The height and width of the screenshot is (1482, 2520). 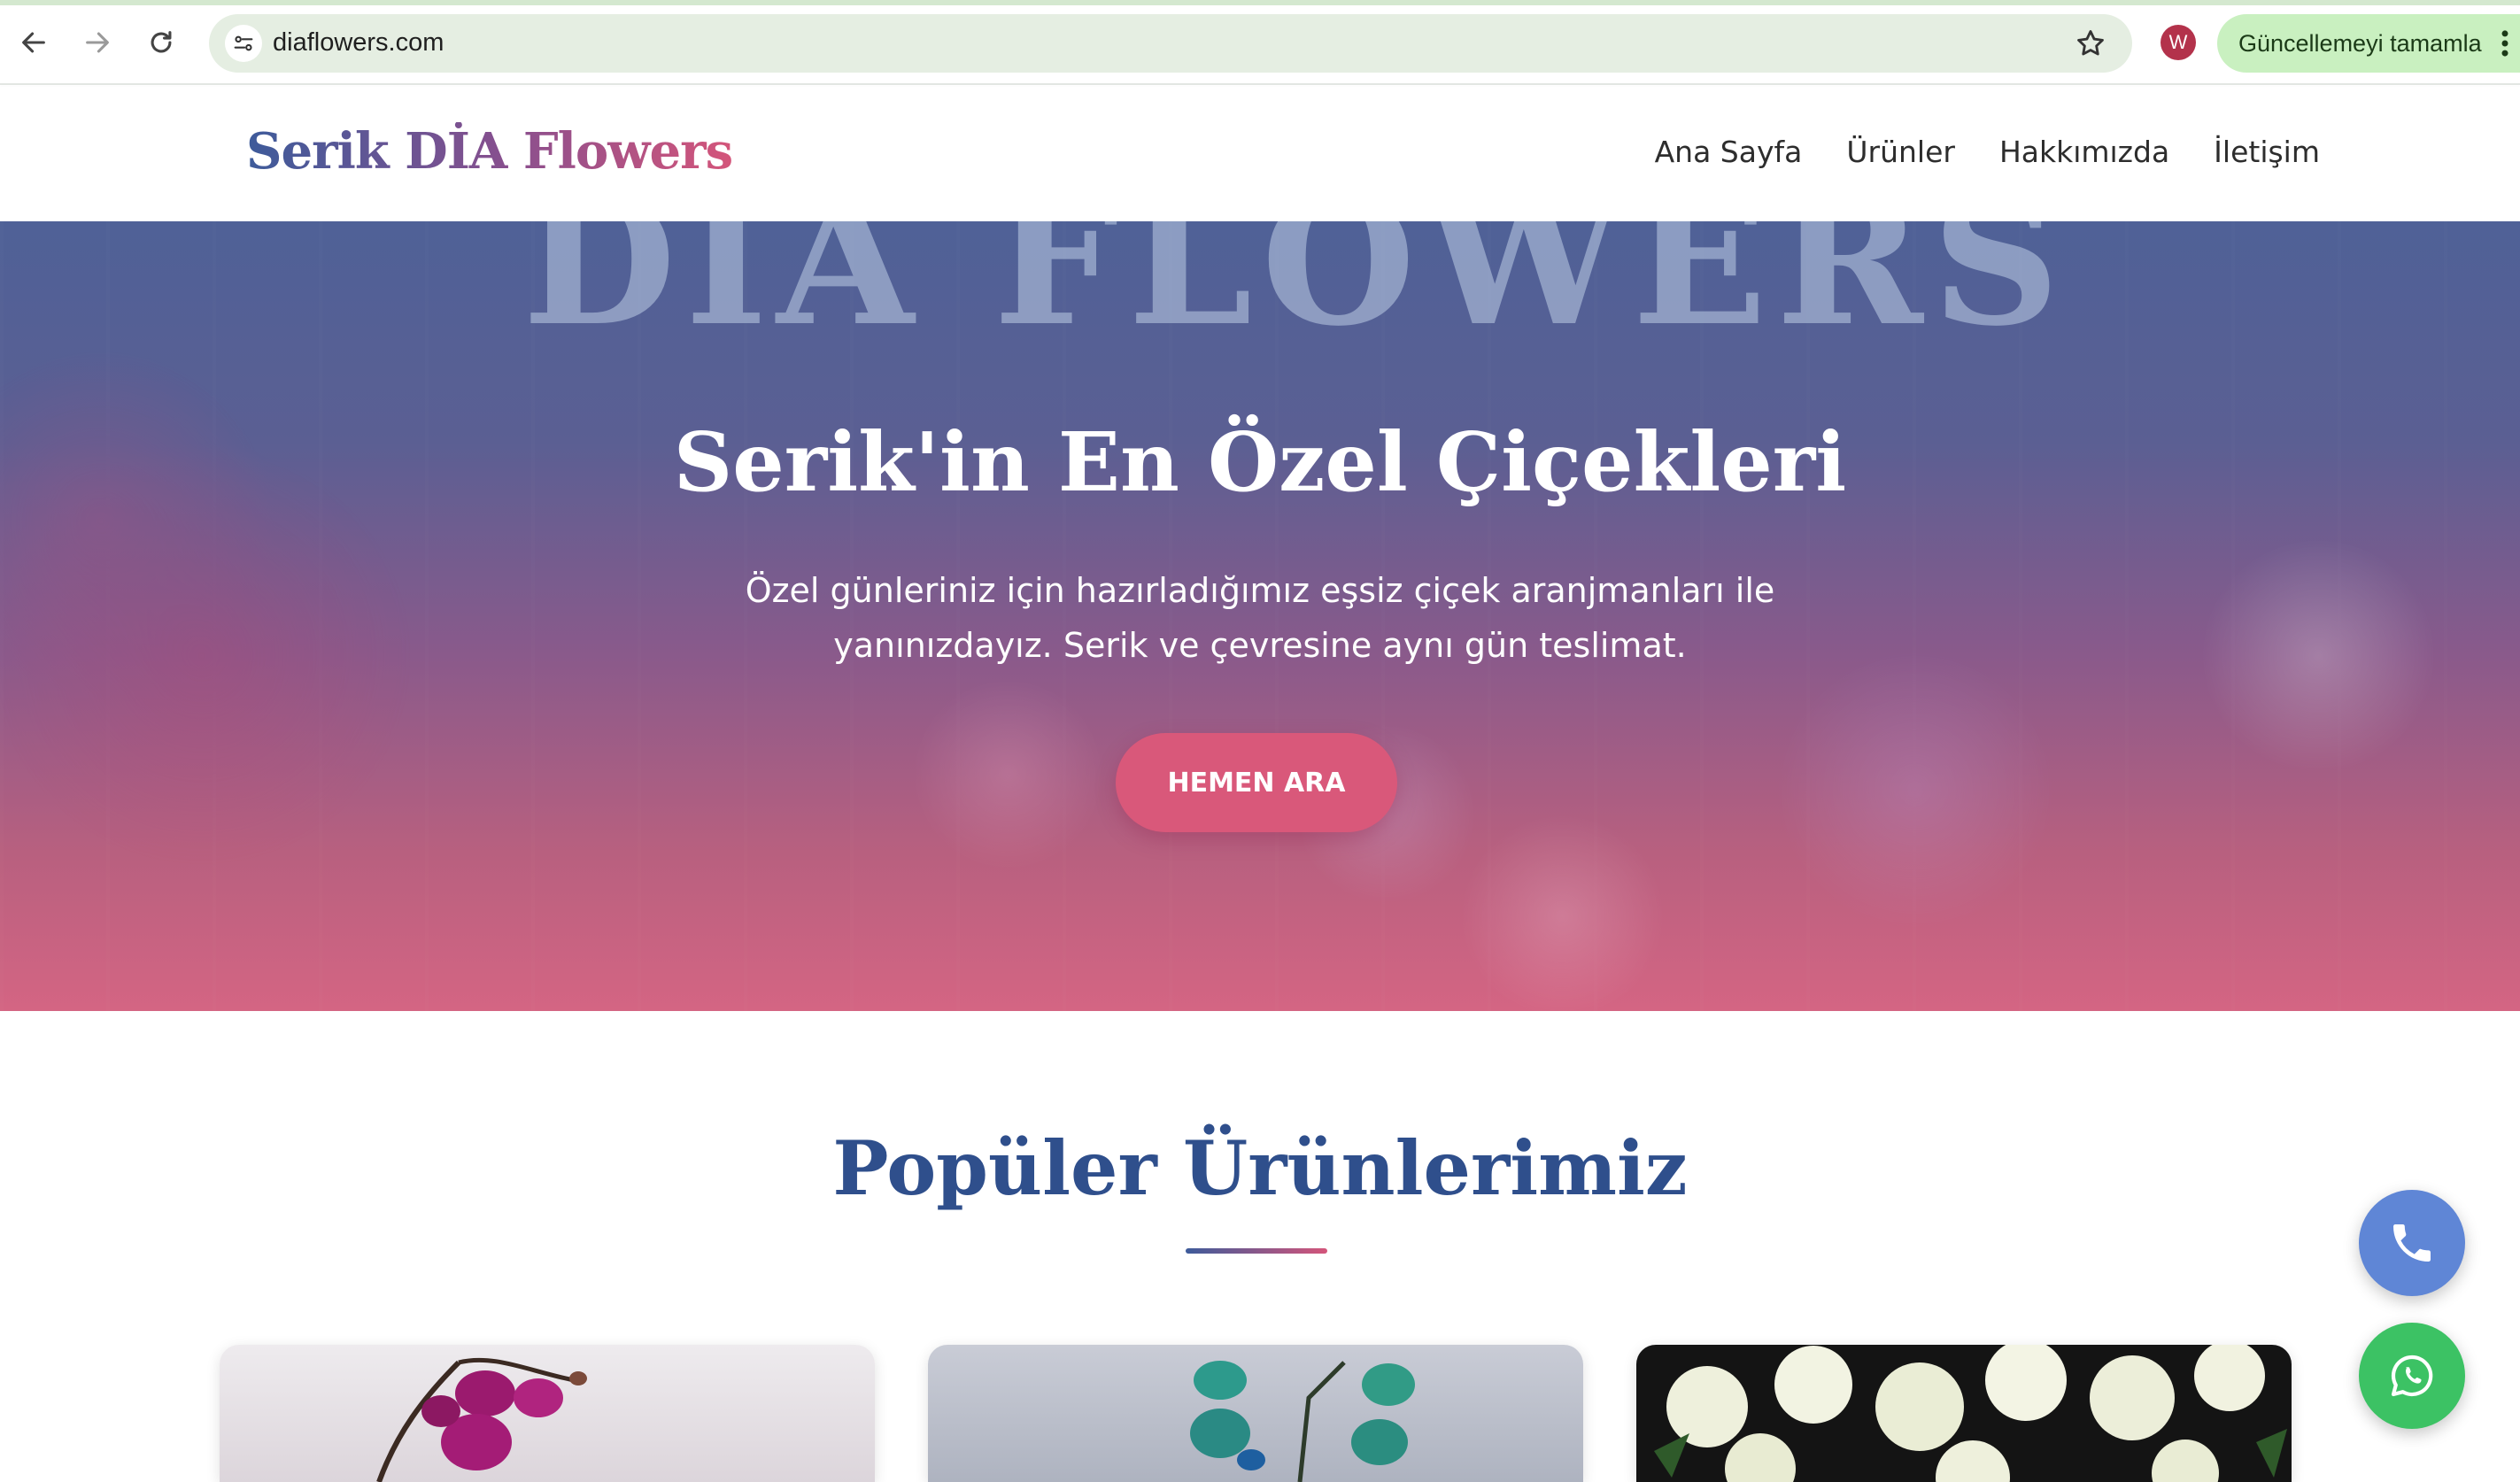 What do you see at coordinates (1260, 2) in the screenshot?
I see `tab-strip-edge` at bounding box center [1260, 2].